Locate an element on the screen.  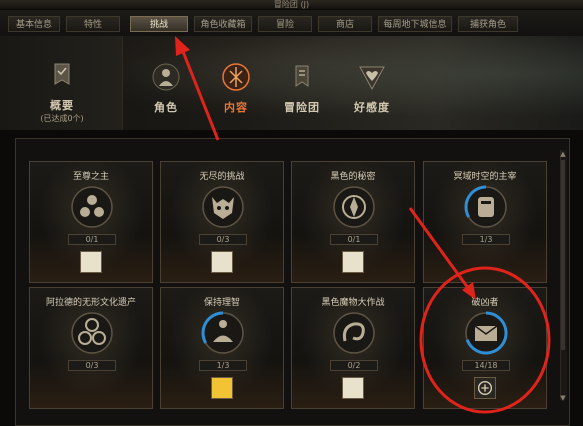
card-title: 黑色的秘密 is located at coordinates (353, 177).